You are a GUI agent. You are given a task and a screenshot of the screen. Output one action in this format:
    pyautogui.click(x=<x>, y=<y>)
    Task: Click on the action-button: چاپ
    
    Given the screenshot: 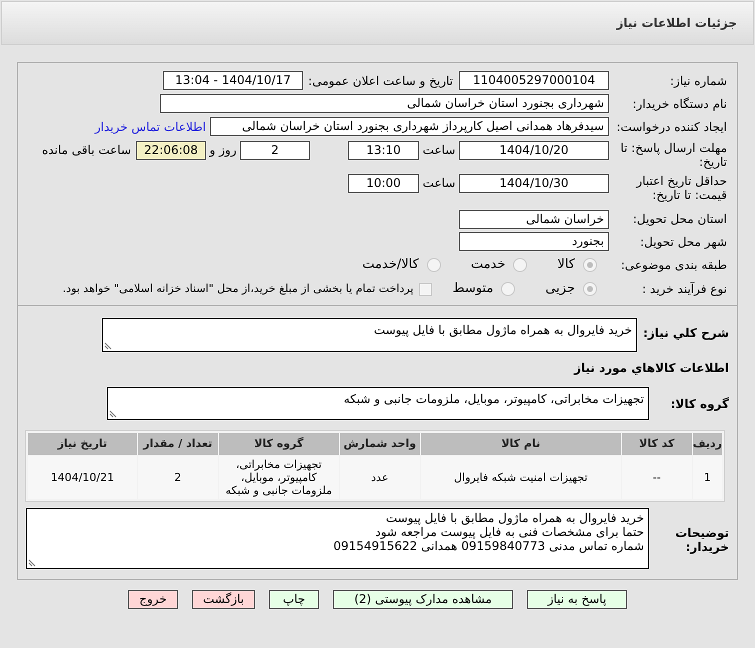 What is the action you would take?
    pyautogui.click(x=294, y=599)
    